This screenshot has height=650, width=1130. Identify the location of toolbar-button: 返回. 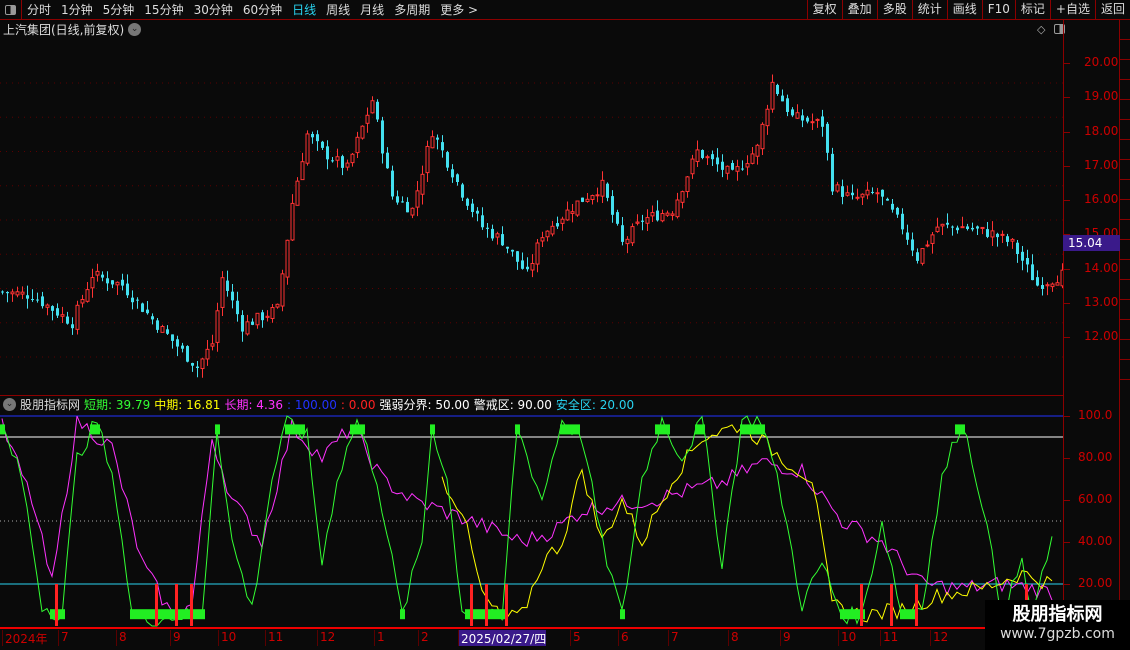
(1112, 10).